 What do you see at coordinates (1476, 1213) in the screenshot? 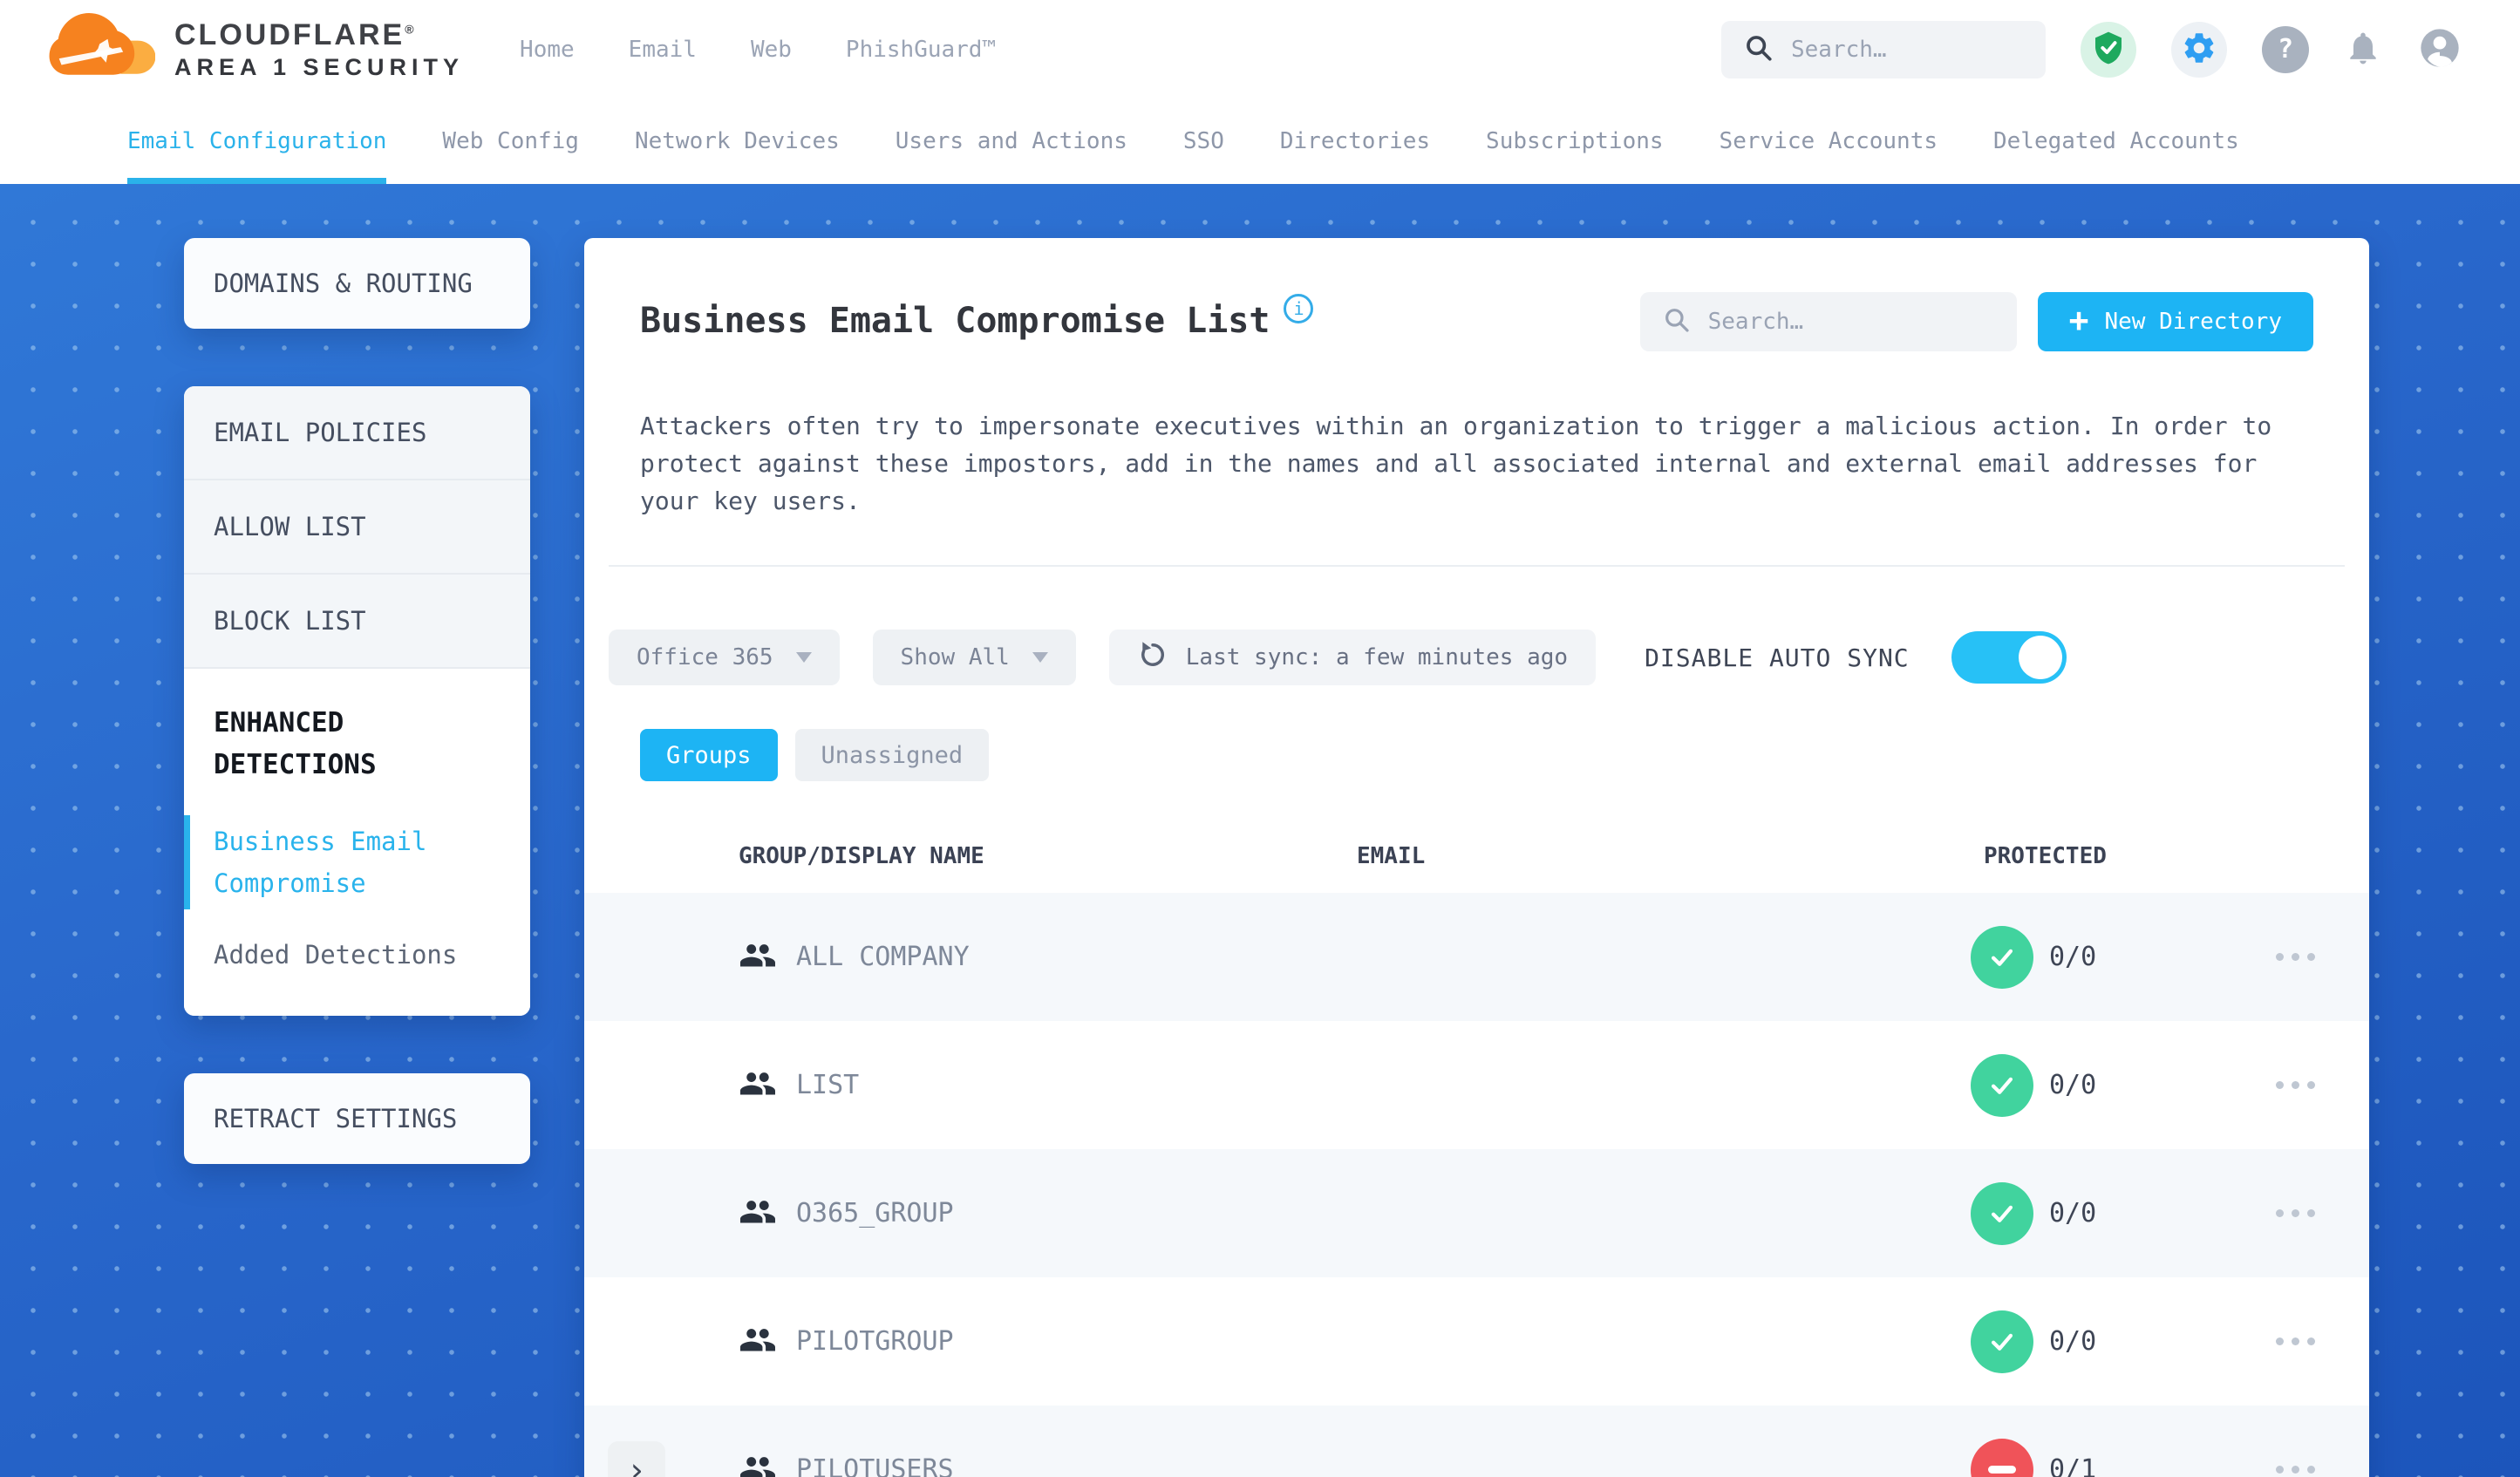
I see `table-row: O365_GROUP 0/0` at bounding box center [1476, 1213].